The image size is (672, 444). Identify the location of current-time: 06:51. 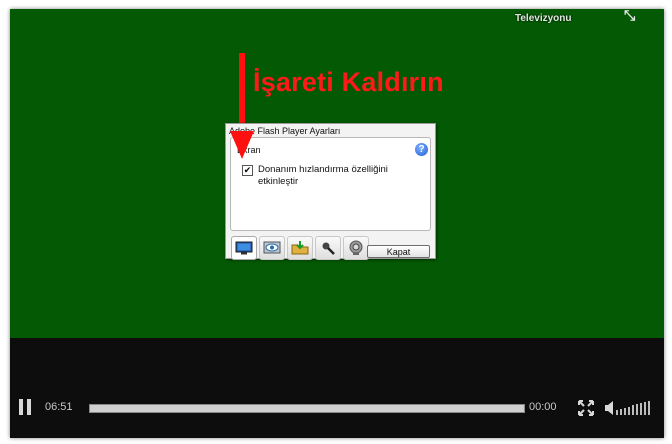
(59, 407).